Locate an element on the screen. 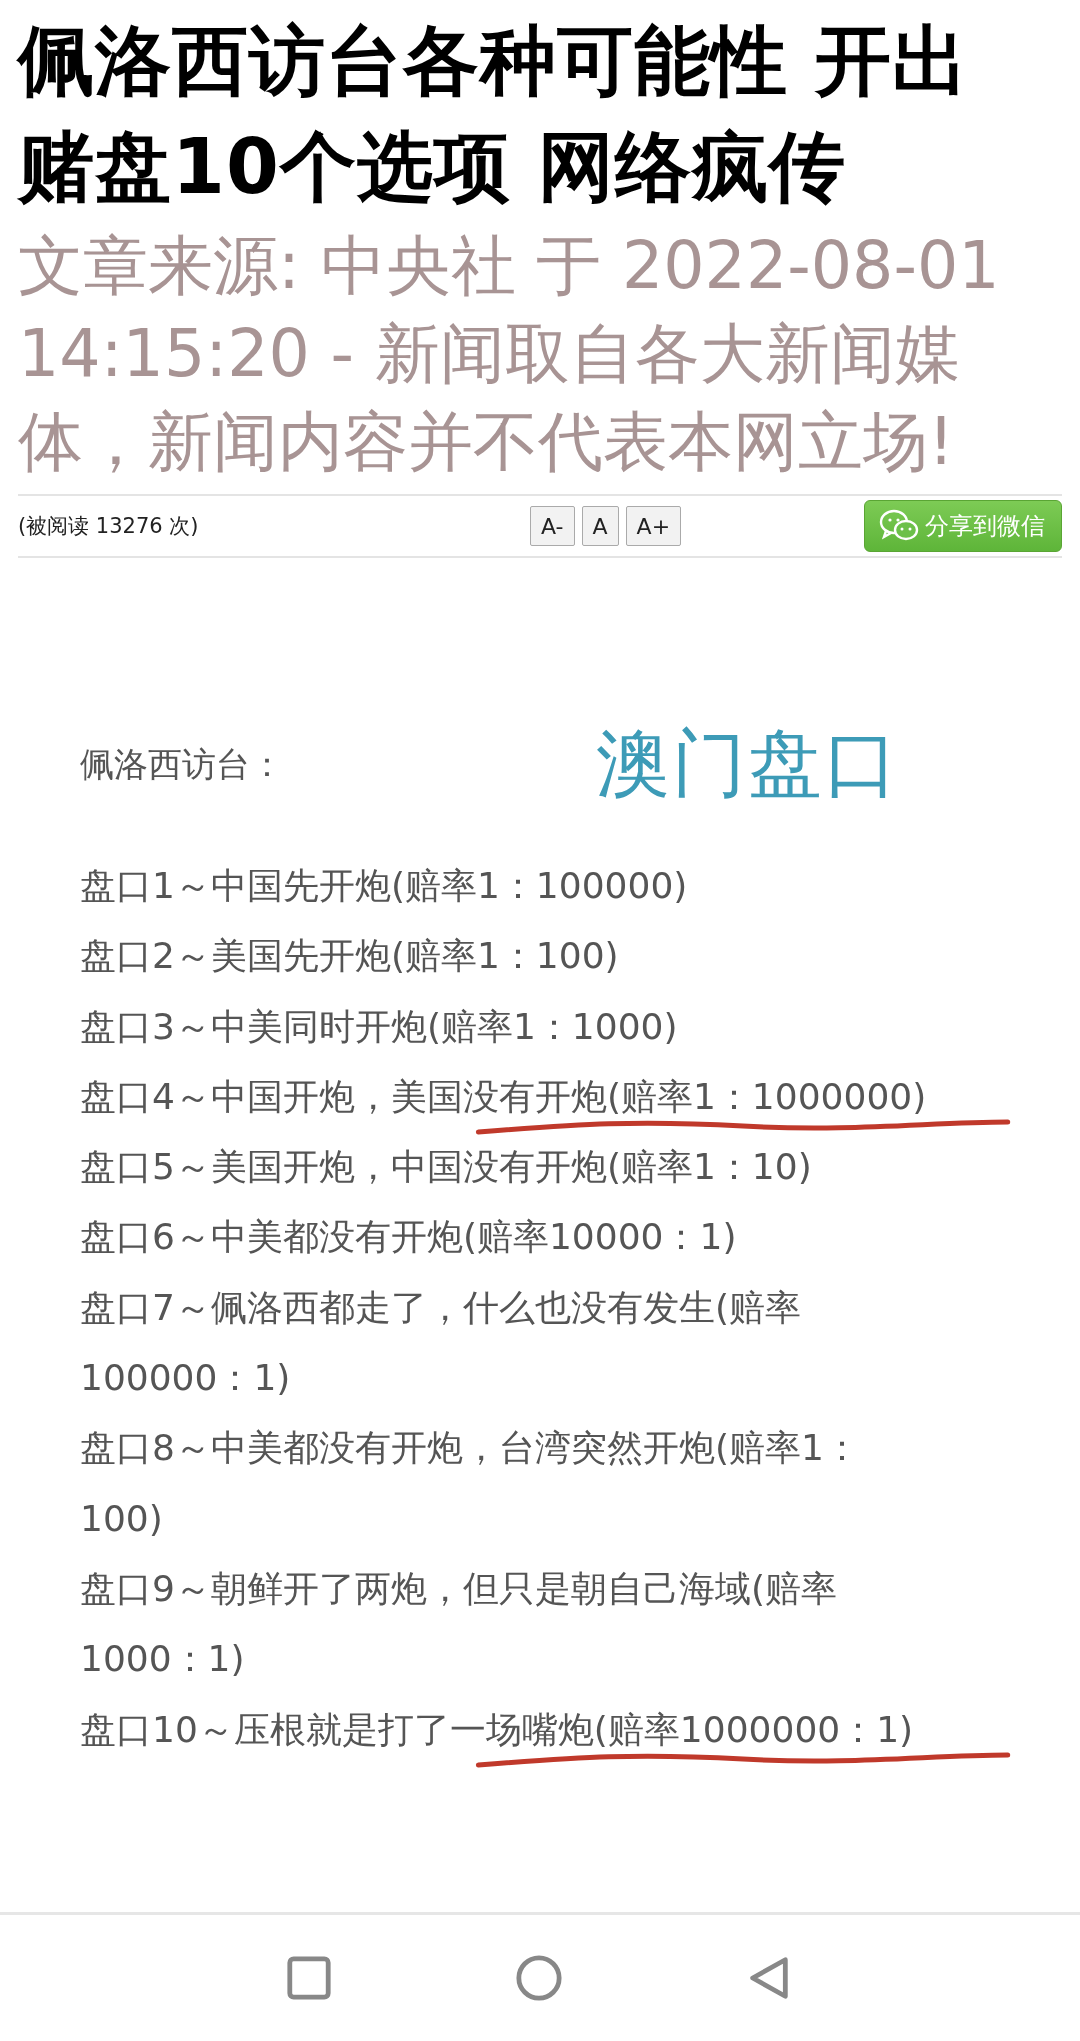 Image resolution: width=1080 pixels, height=2041 pixels. font-size-button: A+ is located at coordinates (653, 526).